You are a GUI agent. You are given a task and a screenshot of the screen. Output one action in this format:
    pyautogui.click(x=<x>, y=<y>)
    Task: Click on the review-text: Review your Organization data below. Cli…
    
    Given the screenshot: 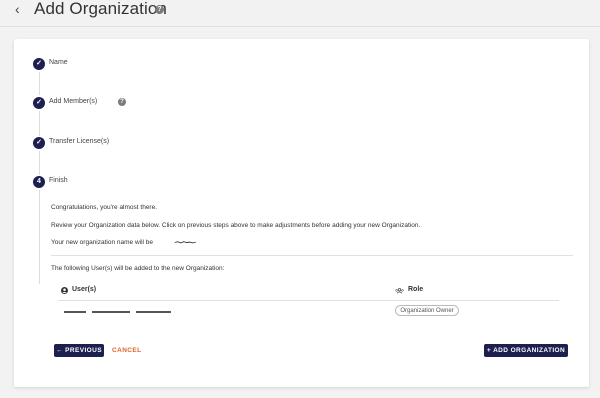 What is the action you would take?
    pyautogui.click(x=236, y=225)
    